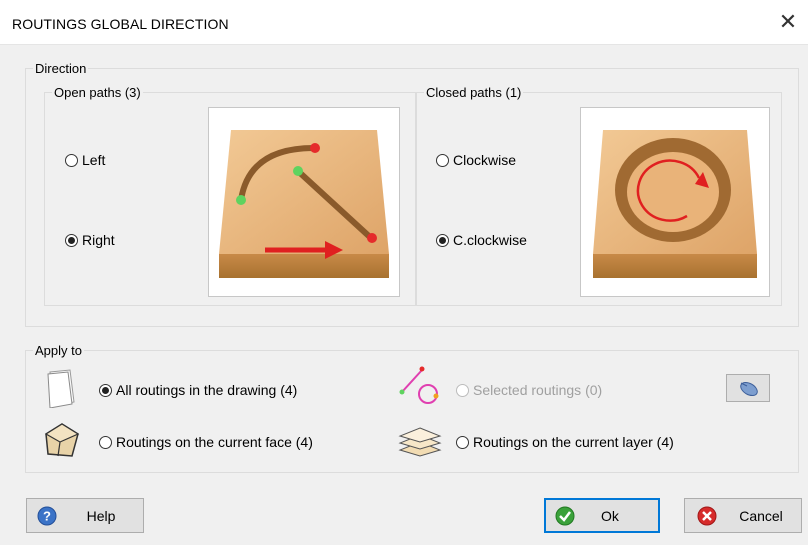  Describe the element at coordinates (207, 390) in the screenshot. I see `radio-all-routings-label: All routings in the drawing (4)` at that location.